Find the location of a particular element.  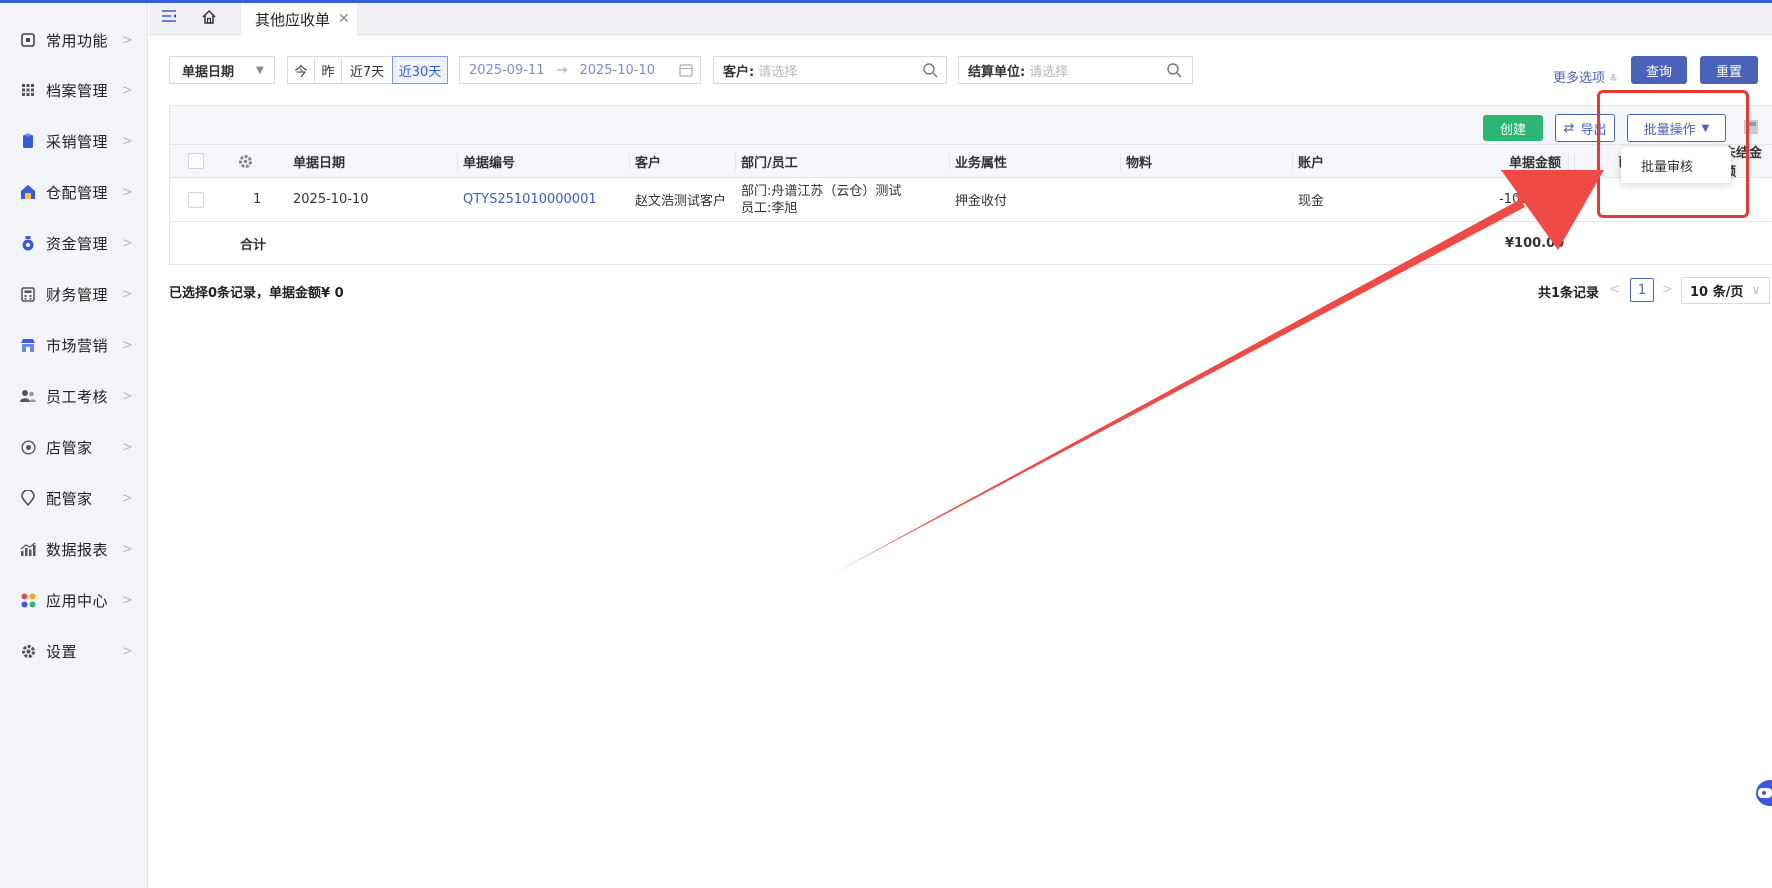

floating-assistant-button is located at coordinates (1760, 793).